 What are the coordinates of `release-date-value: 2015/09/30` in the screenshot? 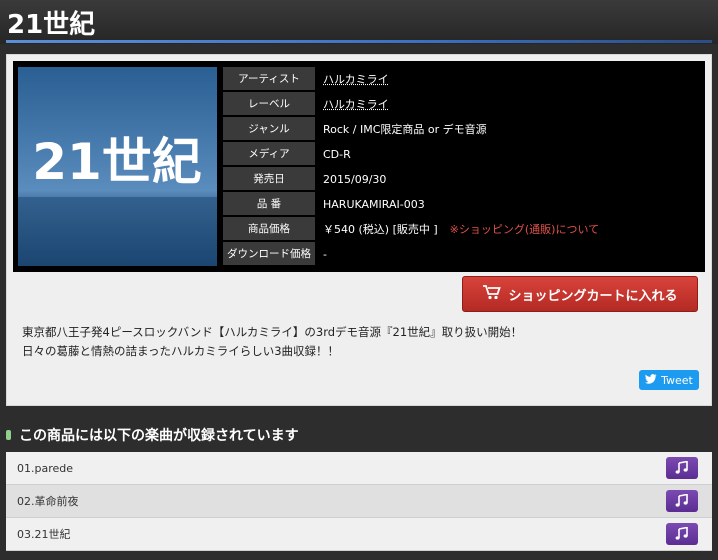 It's located at (355, 179).